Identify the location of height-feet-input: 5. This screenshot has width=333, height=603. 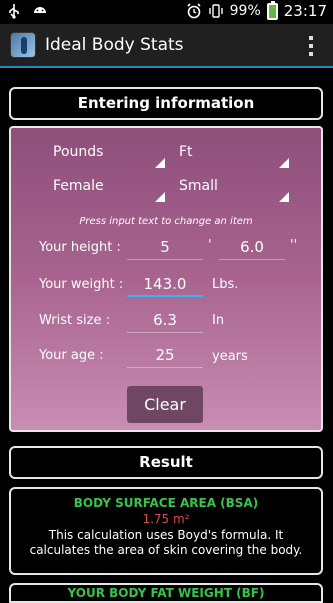
(165, 248).